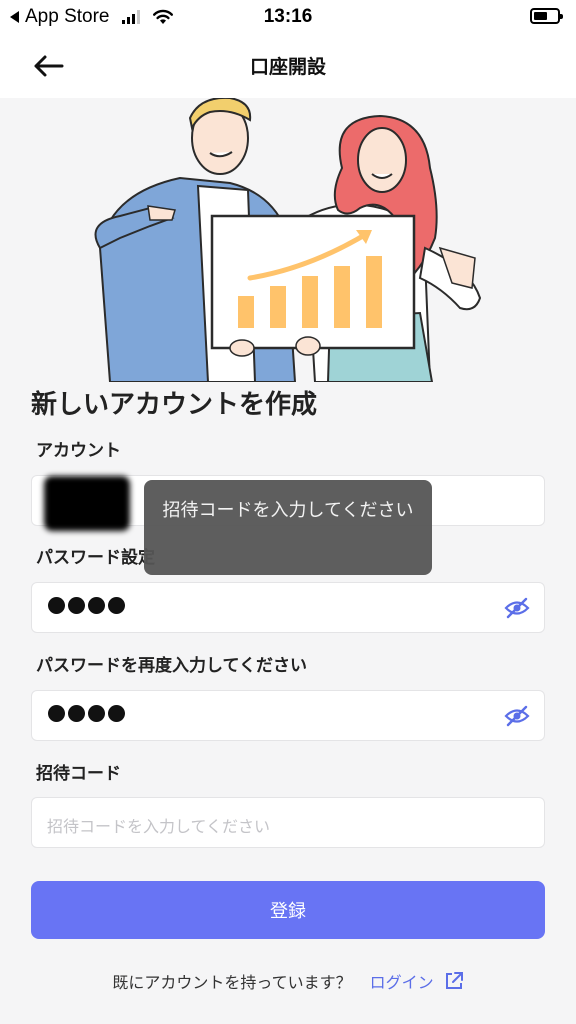  I want to click on invite-code-placeholder: 招待コードを入力してください, so click(159, 826).